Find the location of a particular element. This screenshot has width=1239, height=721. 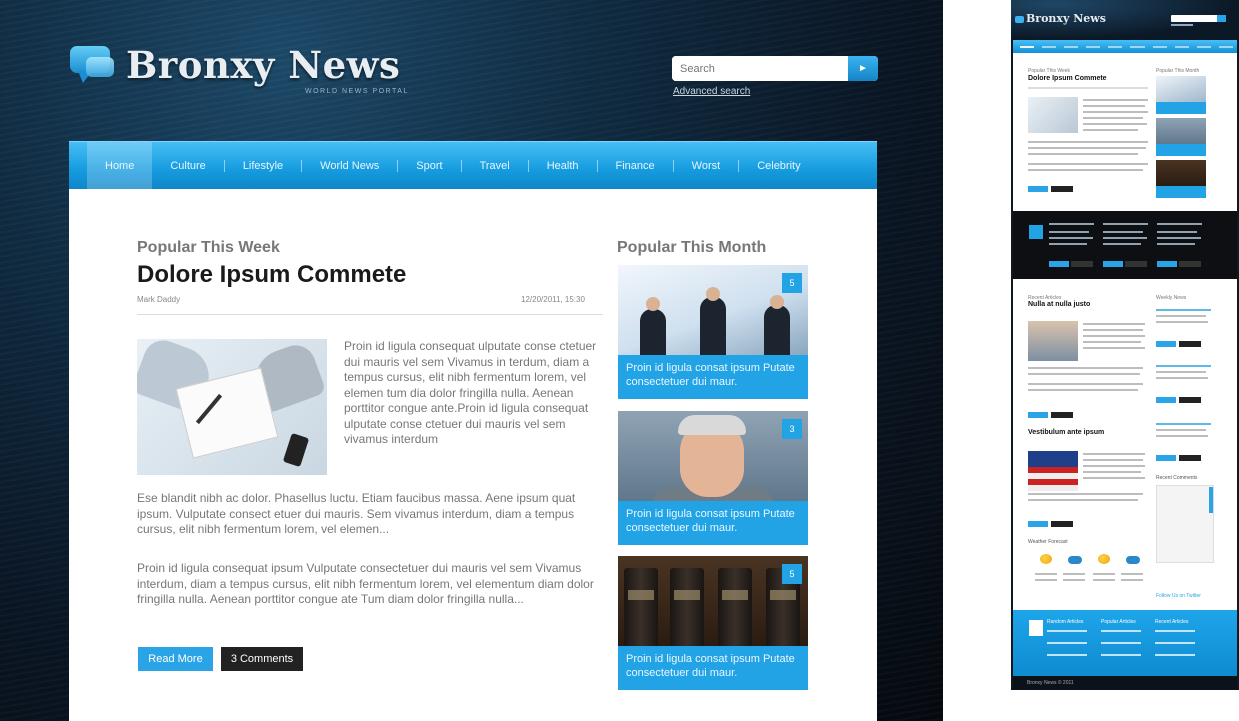

site-logo: Bronxy News is located at coordinates (235, 65).